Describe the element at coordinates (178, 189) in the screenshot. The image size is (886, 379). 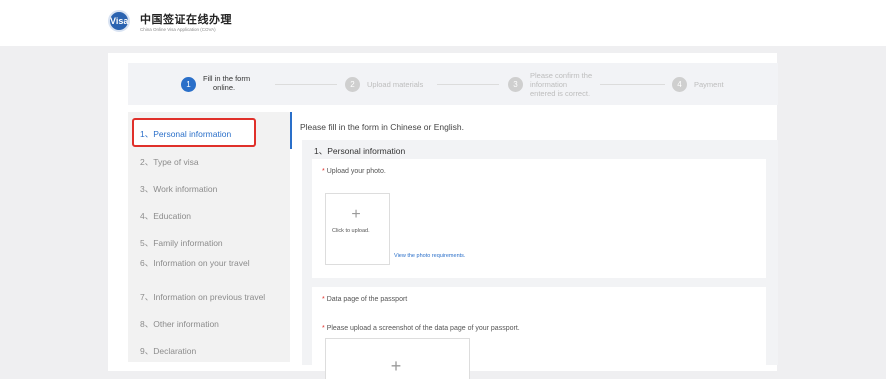
I see `sidebar-item-work-information: 3、Work information` at that location.